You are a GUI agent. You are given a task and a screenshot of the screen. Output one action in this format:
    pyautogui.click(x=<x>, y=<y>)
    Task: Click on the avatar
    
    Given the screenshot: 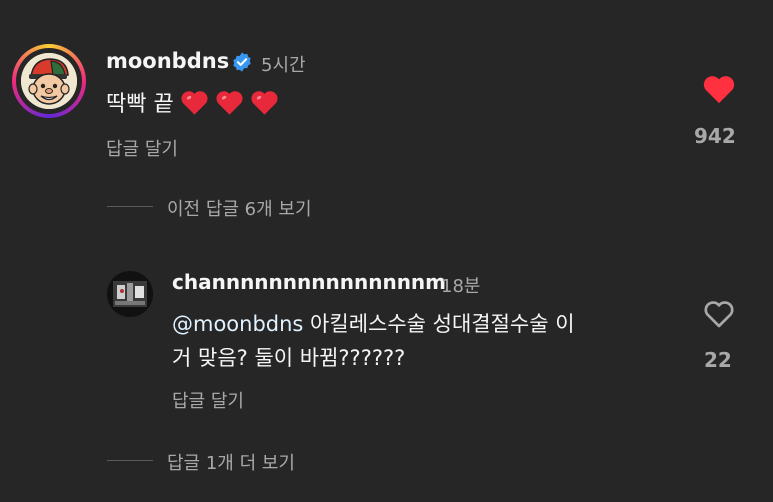 What is the action you would take?
    pyautogui.click(x=49, y=81)
    